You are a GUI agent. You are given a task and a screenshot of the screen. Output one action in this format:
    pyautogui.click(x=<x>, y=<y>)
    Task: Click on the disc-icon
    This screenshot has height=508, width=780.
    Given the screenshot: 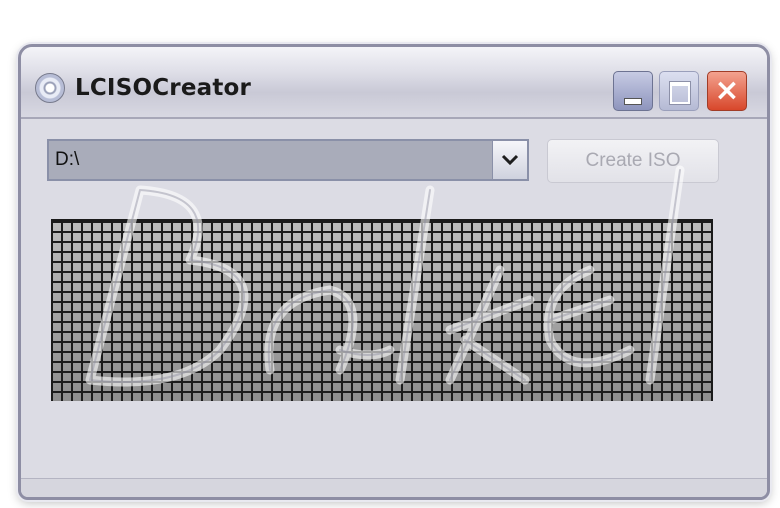 What is the action you would take?
    pyautogui.click(x=50, y=88)
    